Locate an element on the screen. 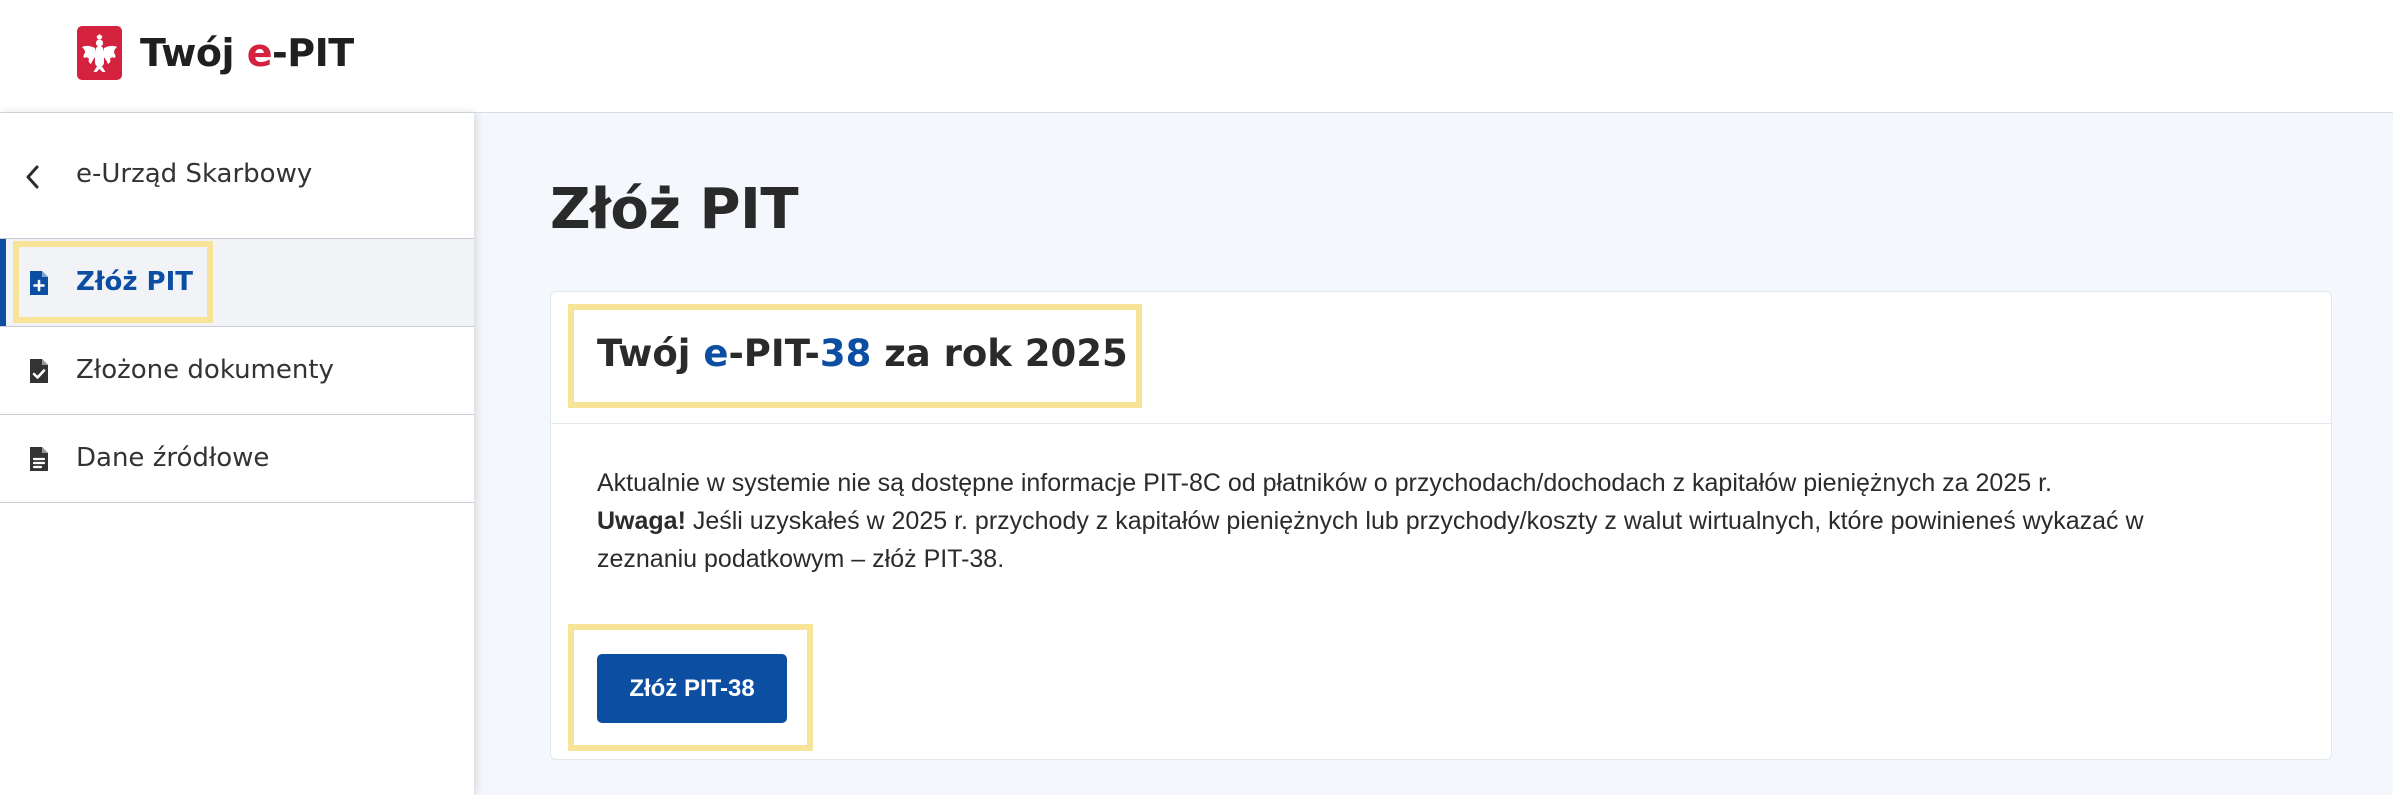  sidebar-item-zlozone-dokumenty: Złożone dokumenty is located at coordinates (237, 371).